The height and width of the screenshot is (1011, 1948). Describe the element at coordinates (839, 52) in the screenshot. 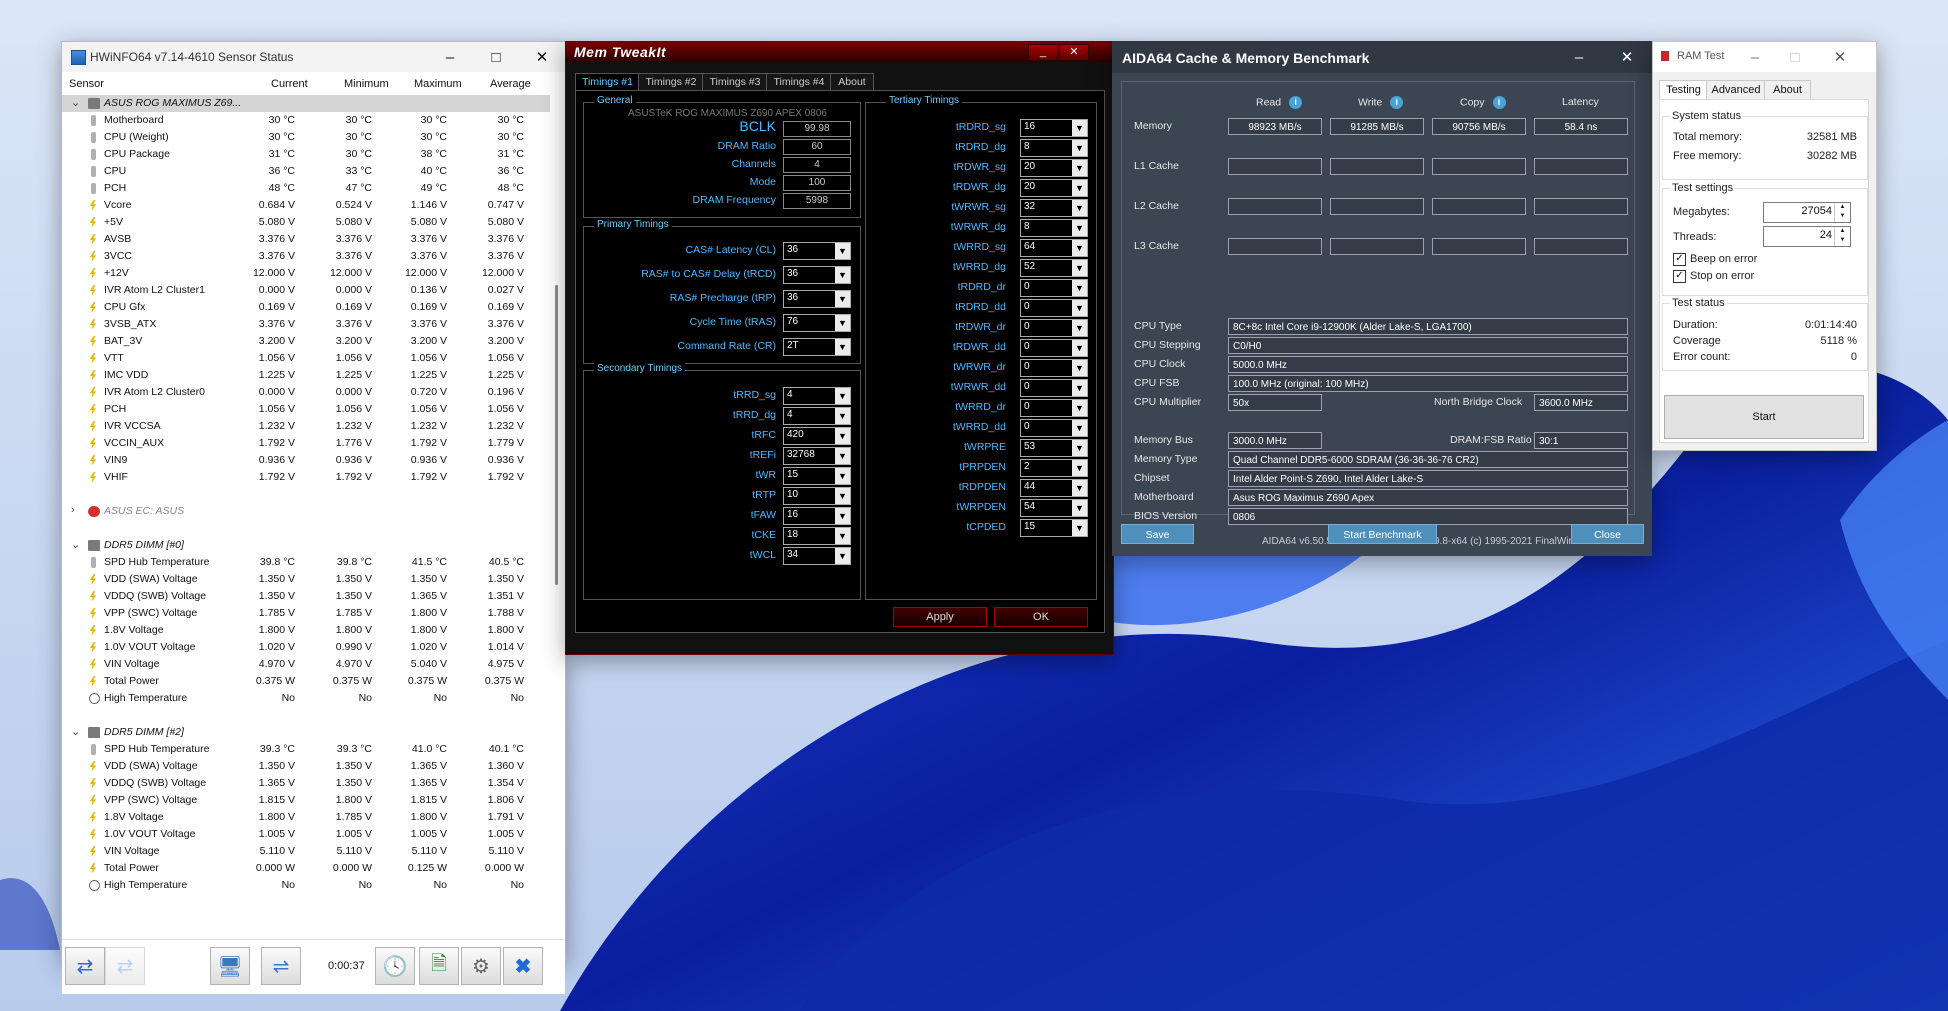

I see `memtweakit-titlebar: Mem TweakIt _ ✕` at that location.